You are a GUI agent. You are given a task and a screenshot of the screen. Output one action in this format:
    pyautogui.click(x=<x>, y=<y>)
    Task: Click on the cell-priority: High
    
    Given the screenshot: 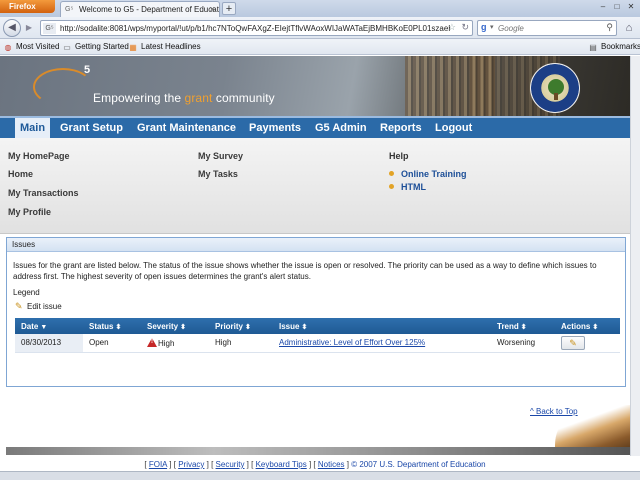 What is the action you would take?
    pyautogui.click(x=241, y=343)
    